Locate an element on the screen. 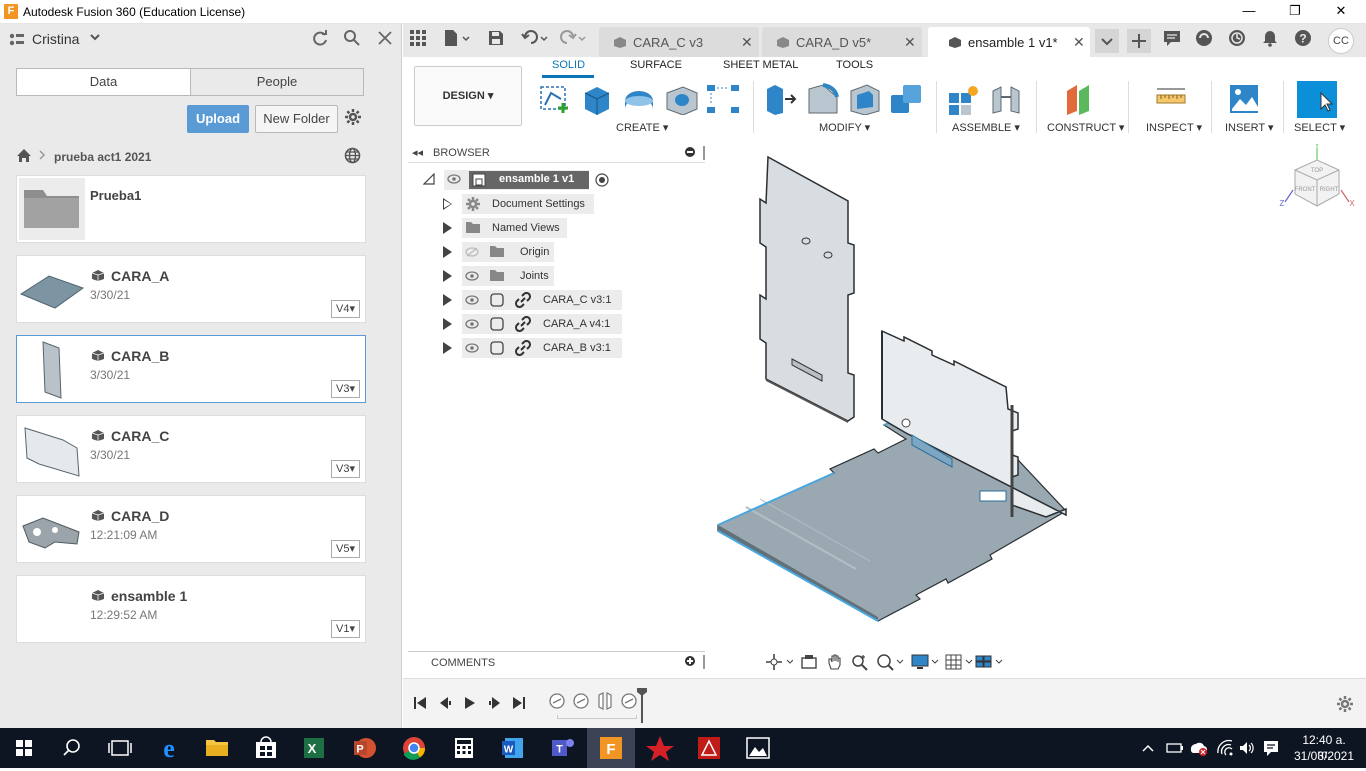 This screenshot has width=1366, height=771. tab-sheet-metal: SHEET METAL is located at coordinates (760, 65).